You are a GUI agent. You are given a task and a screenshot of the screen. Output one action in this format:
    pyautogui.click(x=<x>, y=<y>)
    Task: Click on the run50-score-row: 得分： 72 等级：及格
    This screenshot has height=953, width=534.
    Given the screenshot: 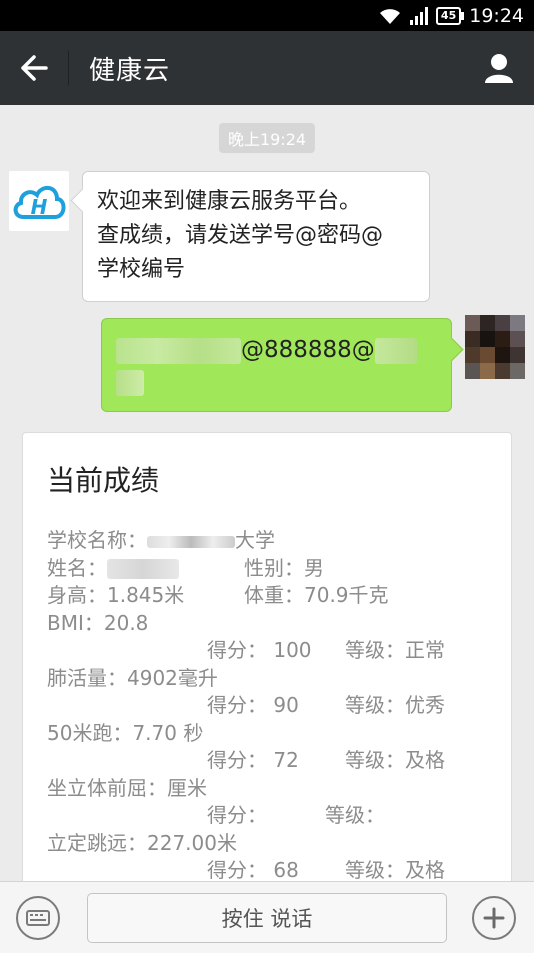 What is the action you would take?
    pyautogui.click(x=267, y=761)
    